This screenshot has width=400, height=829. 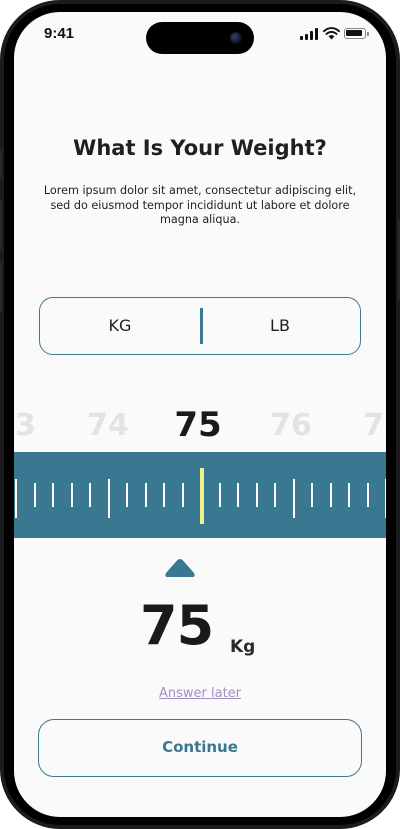 I want to click on unit-toggle: KG LB, so click(x=200, y=326).